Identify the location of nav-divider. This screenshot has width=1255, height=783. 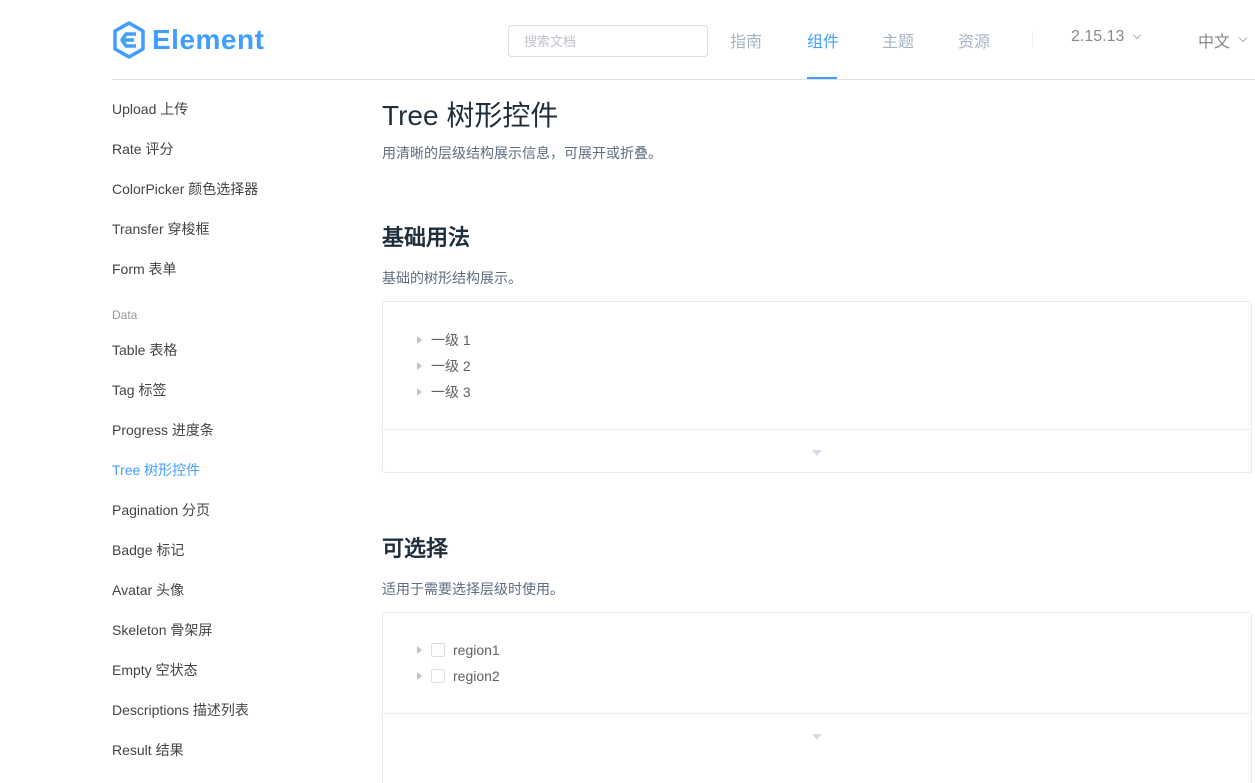
(1032, 39).